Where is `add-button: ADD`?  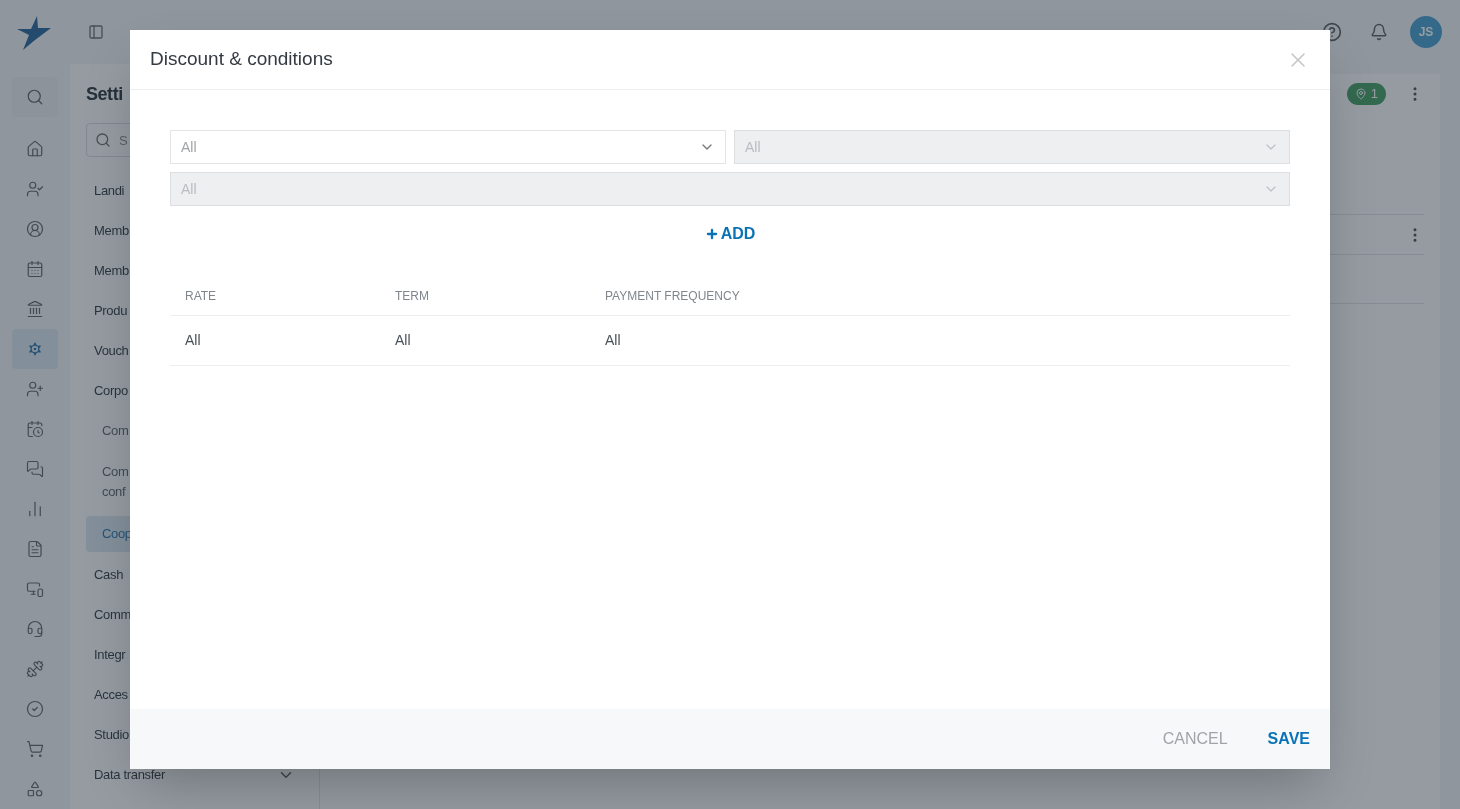 add-button: ADD is located at coordinates (730, 234).